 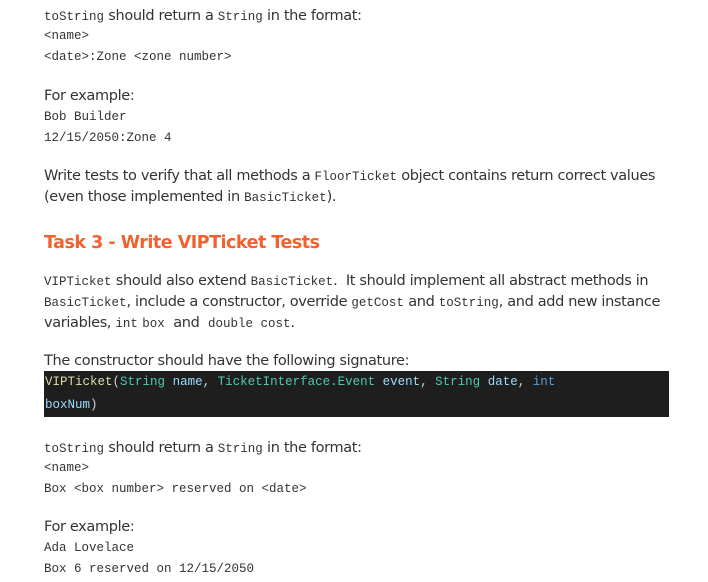 I want to click on format-line: Box <box number> reserved on <date>, so click(x=175, y=489).